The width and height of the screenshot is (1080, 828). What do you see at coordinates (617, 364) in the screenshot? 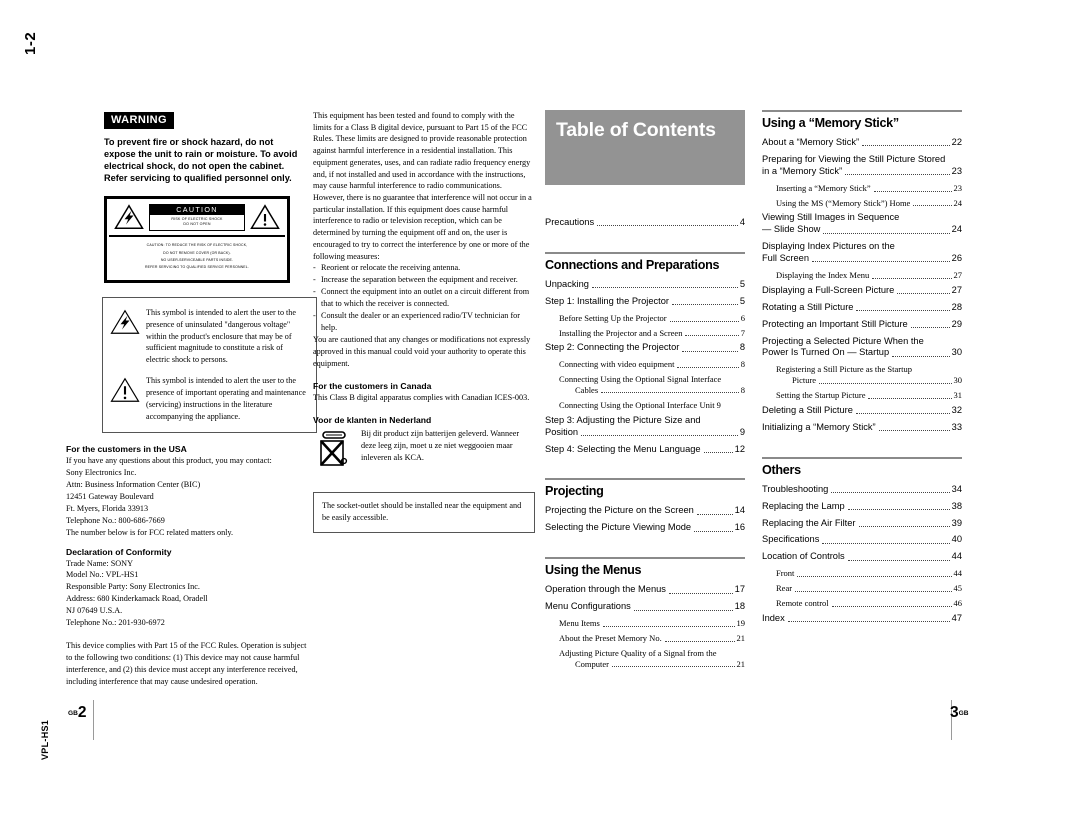
I see `toc-entry-label: Connecting with video equipment` at bounding box center [617, 364].